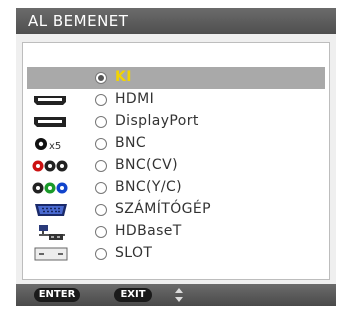 The width and height of the screenshot is (352, 314). What do you see at coordinates (51, 188) in the screenshot?
I see `bnc-yc-icon` at bounding box center [51, 188].